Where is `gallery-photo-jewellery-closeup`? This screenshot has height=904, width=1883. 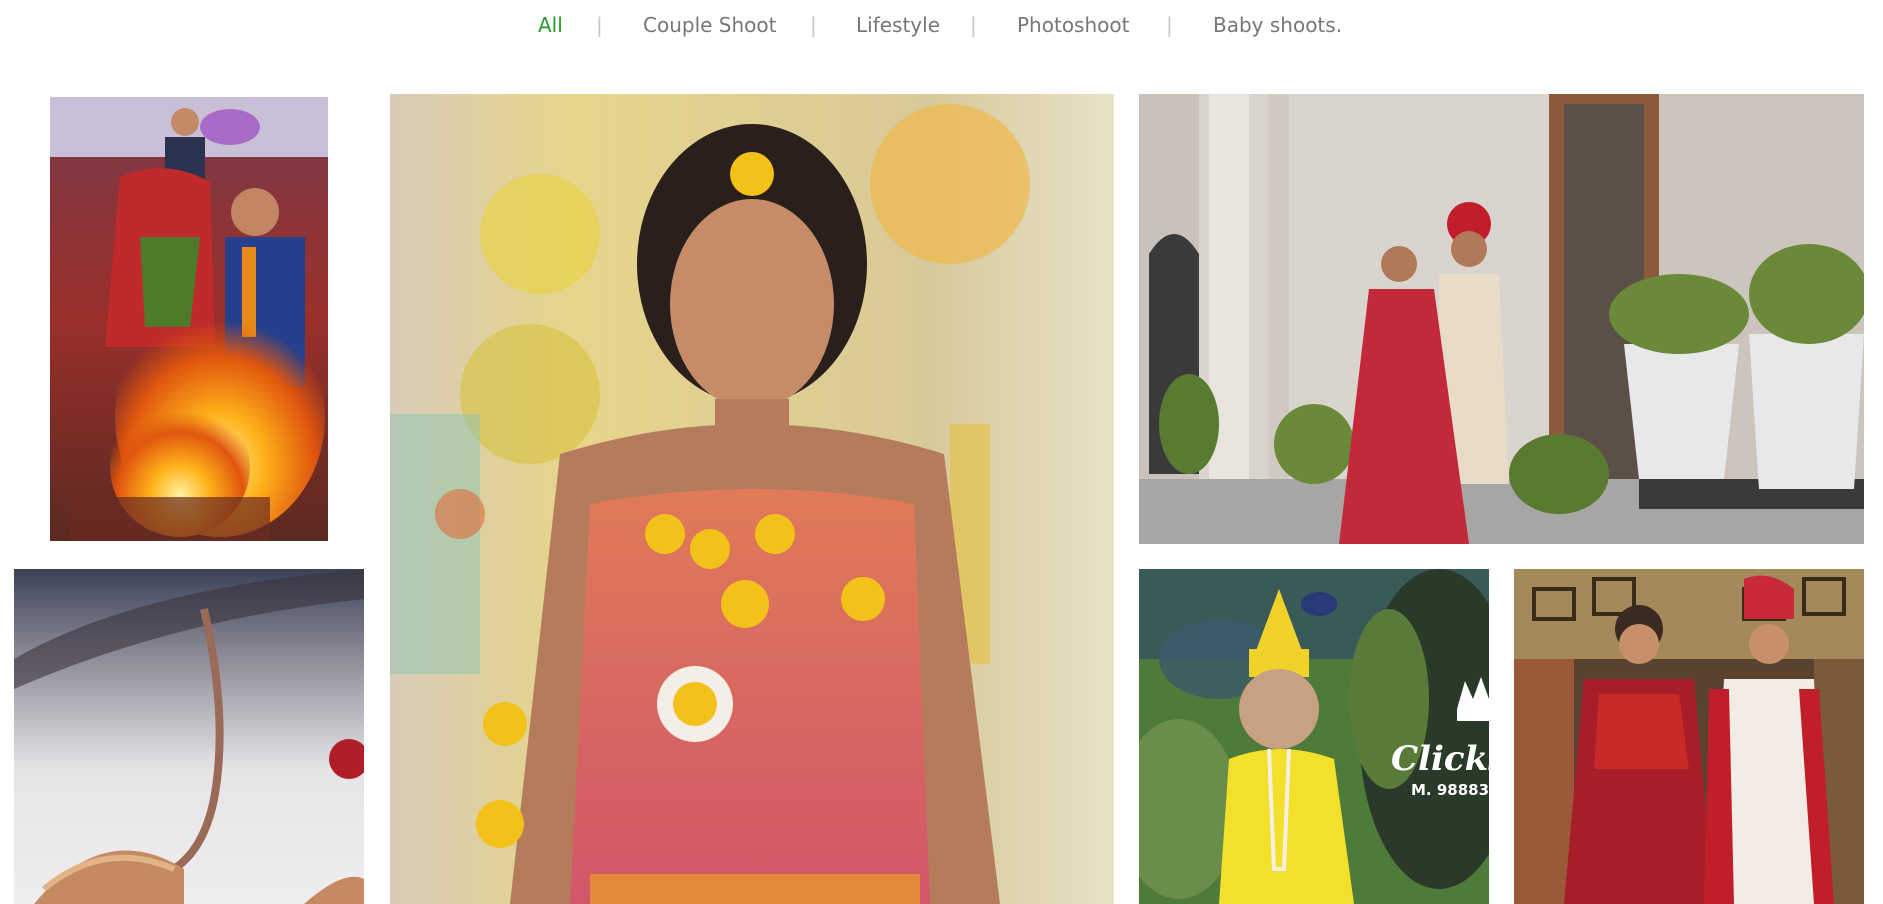 gallery-photo-jewellery-closeup is located at coordinates (189, 736).